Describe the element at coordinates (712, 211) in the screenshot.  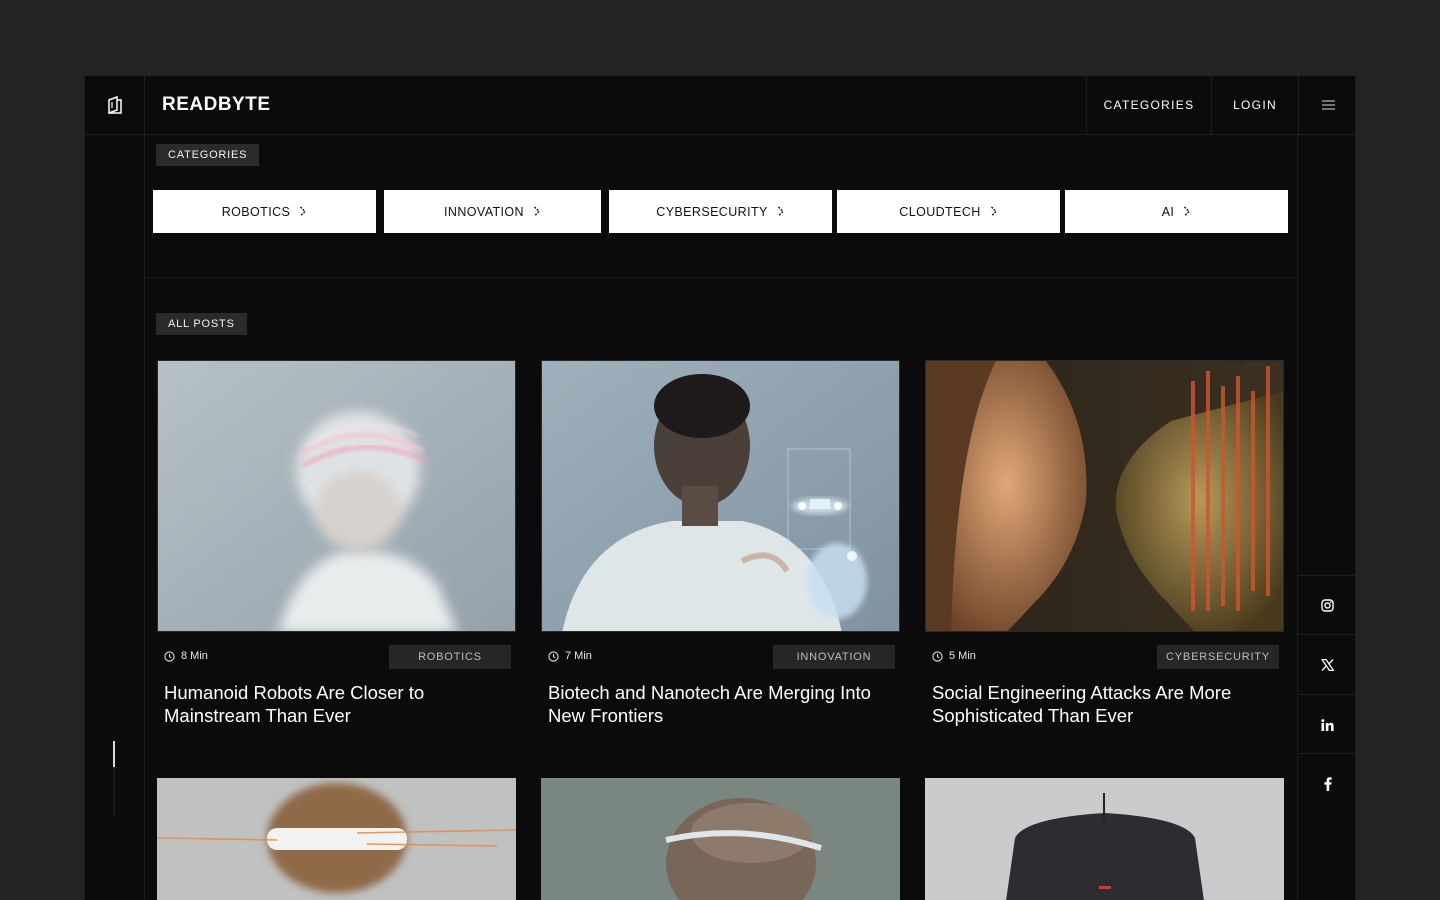
I see `category-button-label: CYBERSECURITY` at that location.